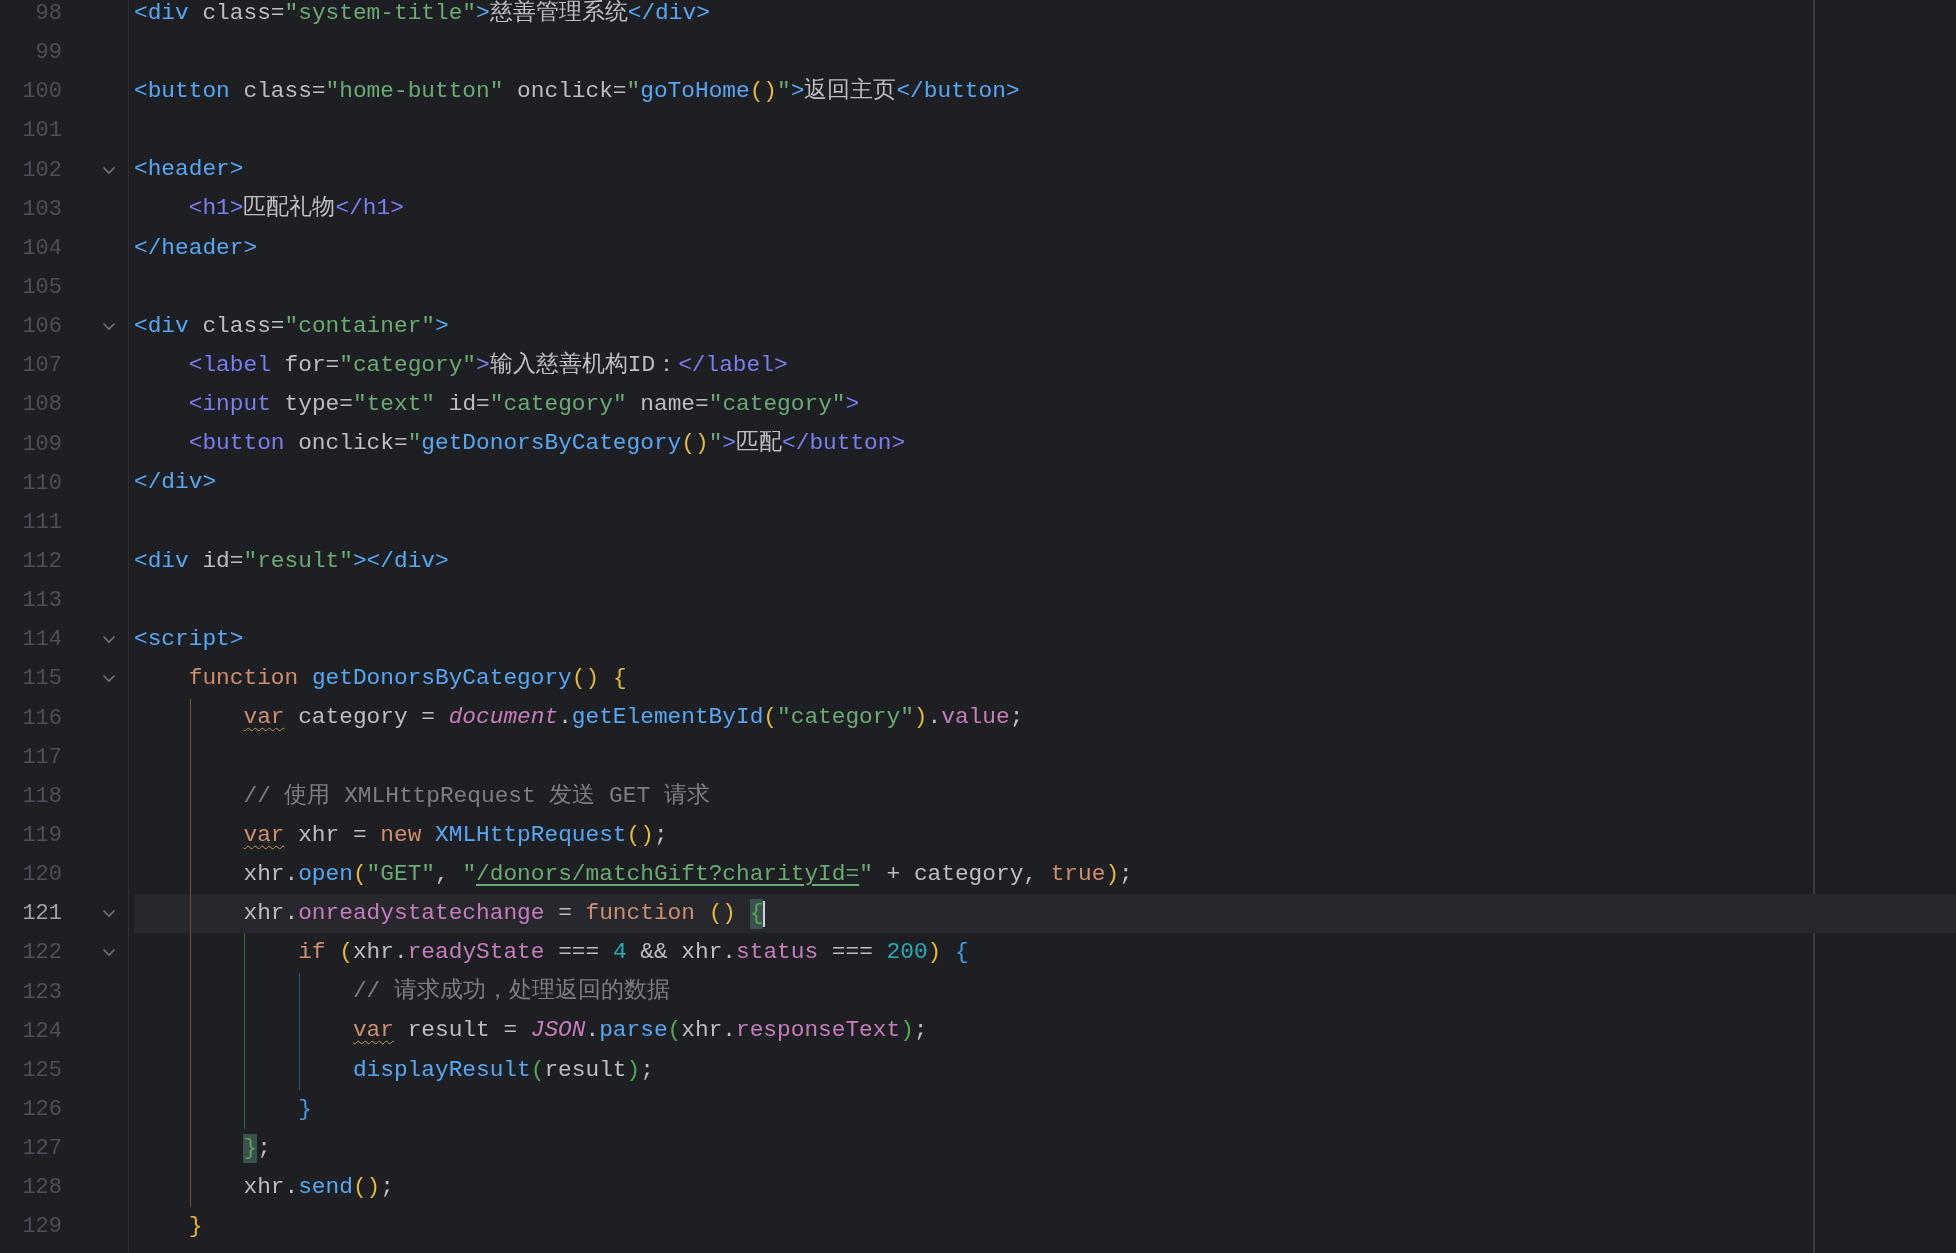  What do you see at coordinates (421, 913) in the screenshot?
I see `property-name: onreadystatechange` at bounding box center [421, 913].